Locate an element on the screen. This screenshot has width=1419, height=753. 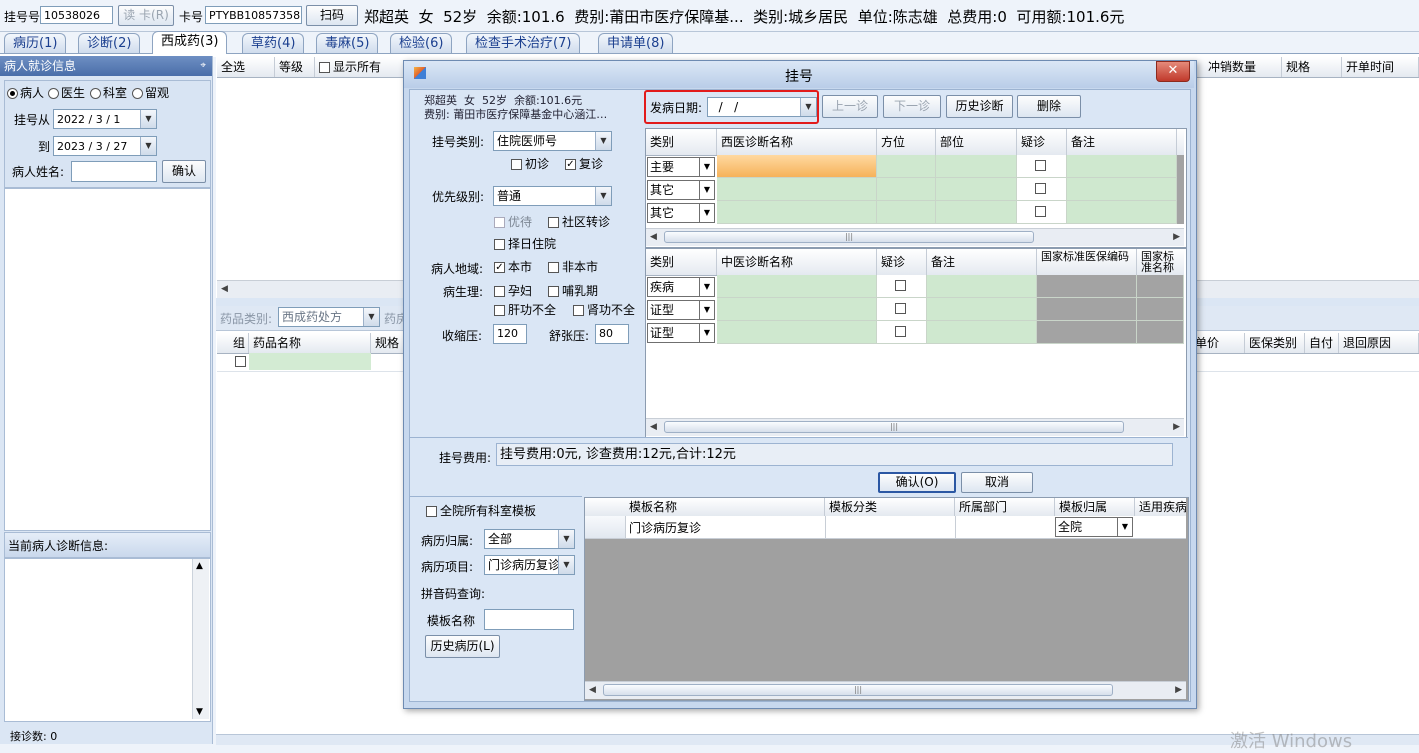
tcm-hscroll: ◀ ||| ▶ is located at coordinates (915, 427).